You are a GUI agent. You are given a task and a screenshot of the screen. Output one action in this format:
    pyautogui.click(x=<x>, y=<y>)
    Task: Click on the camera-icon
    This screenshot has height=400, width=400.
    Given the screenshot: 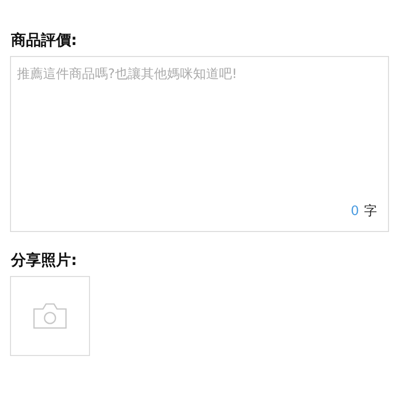 What is the action you would take?
    pyautogui.click(x=50, y=316)
    